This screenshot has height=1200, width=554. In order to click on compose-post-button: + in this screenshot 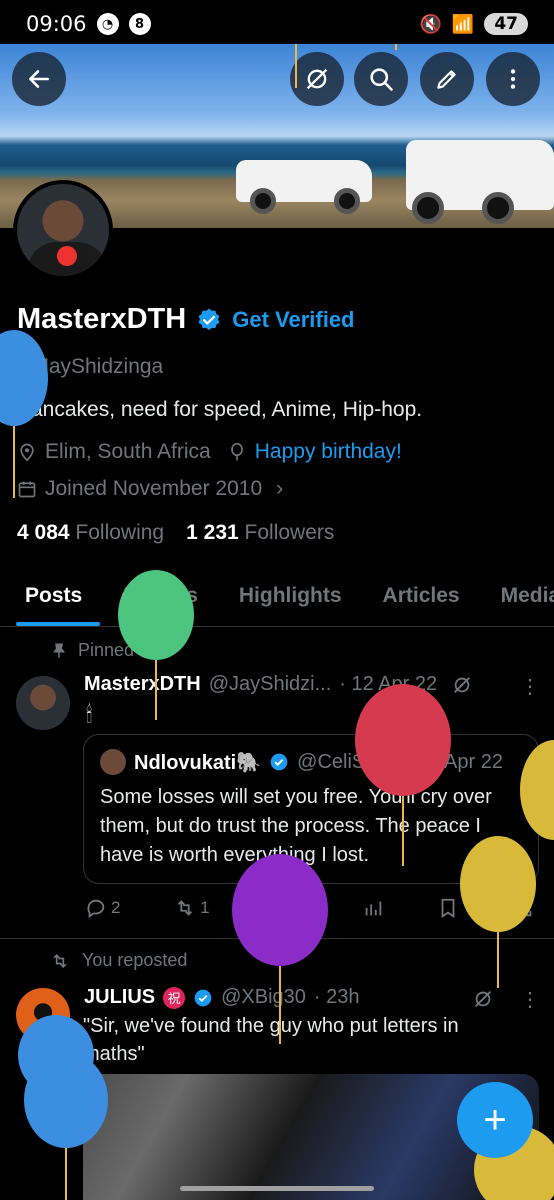, I will do `click(495, 1120)`.